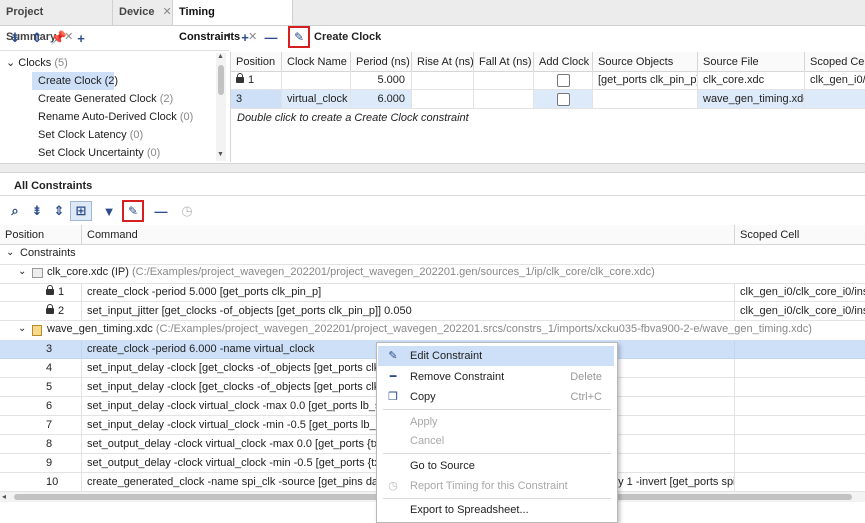 This screenshot has width=865, height=523. I want to click on menu-item-go-to-source: Go to Source, so click(496, 466).